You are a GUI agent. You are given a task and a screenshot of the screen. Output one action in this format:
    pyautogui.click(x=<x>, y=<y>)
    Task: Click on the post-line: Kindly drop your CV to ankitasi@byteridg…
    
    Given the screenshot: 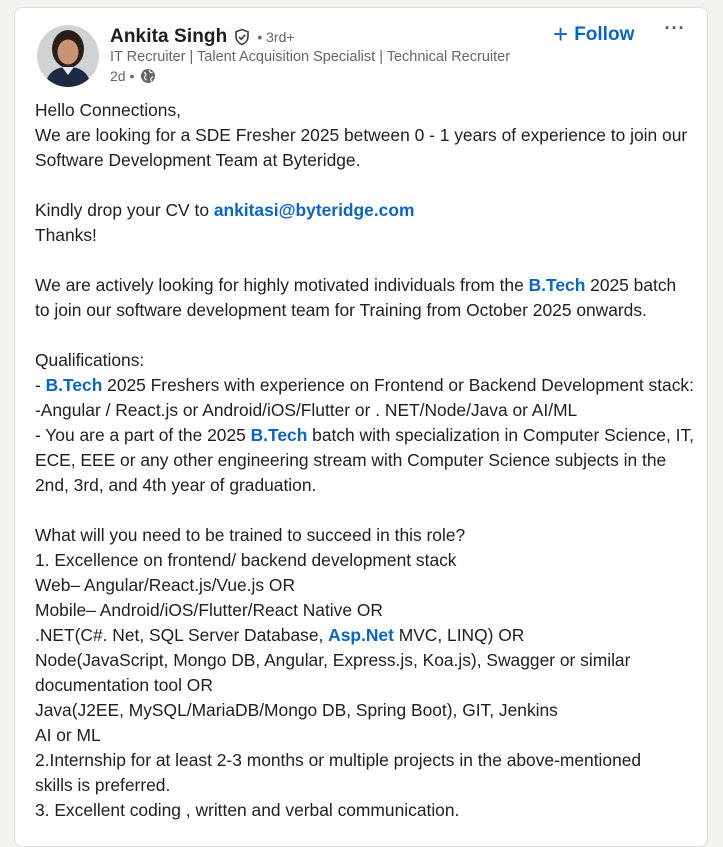 What is the action you would take?
    pyautogui.click(x=367, y=210)
    